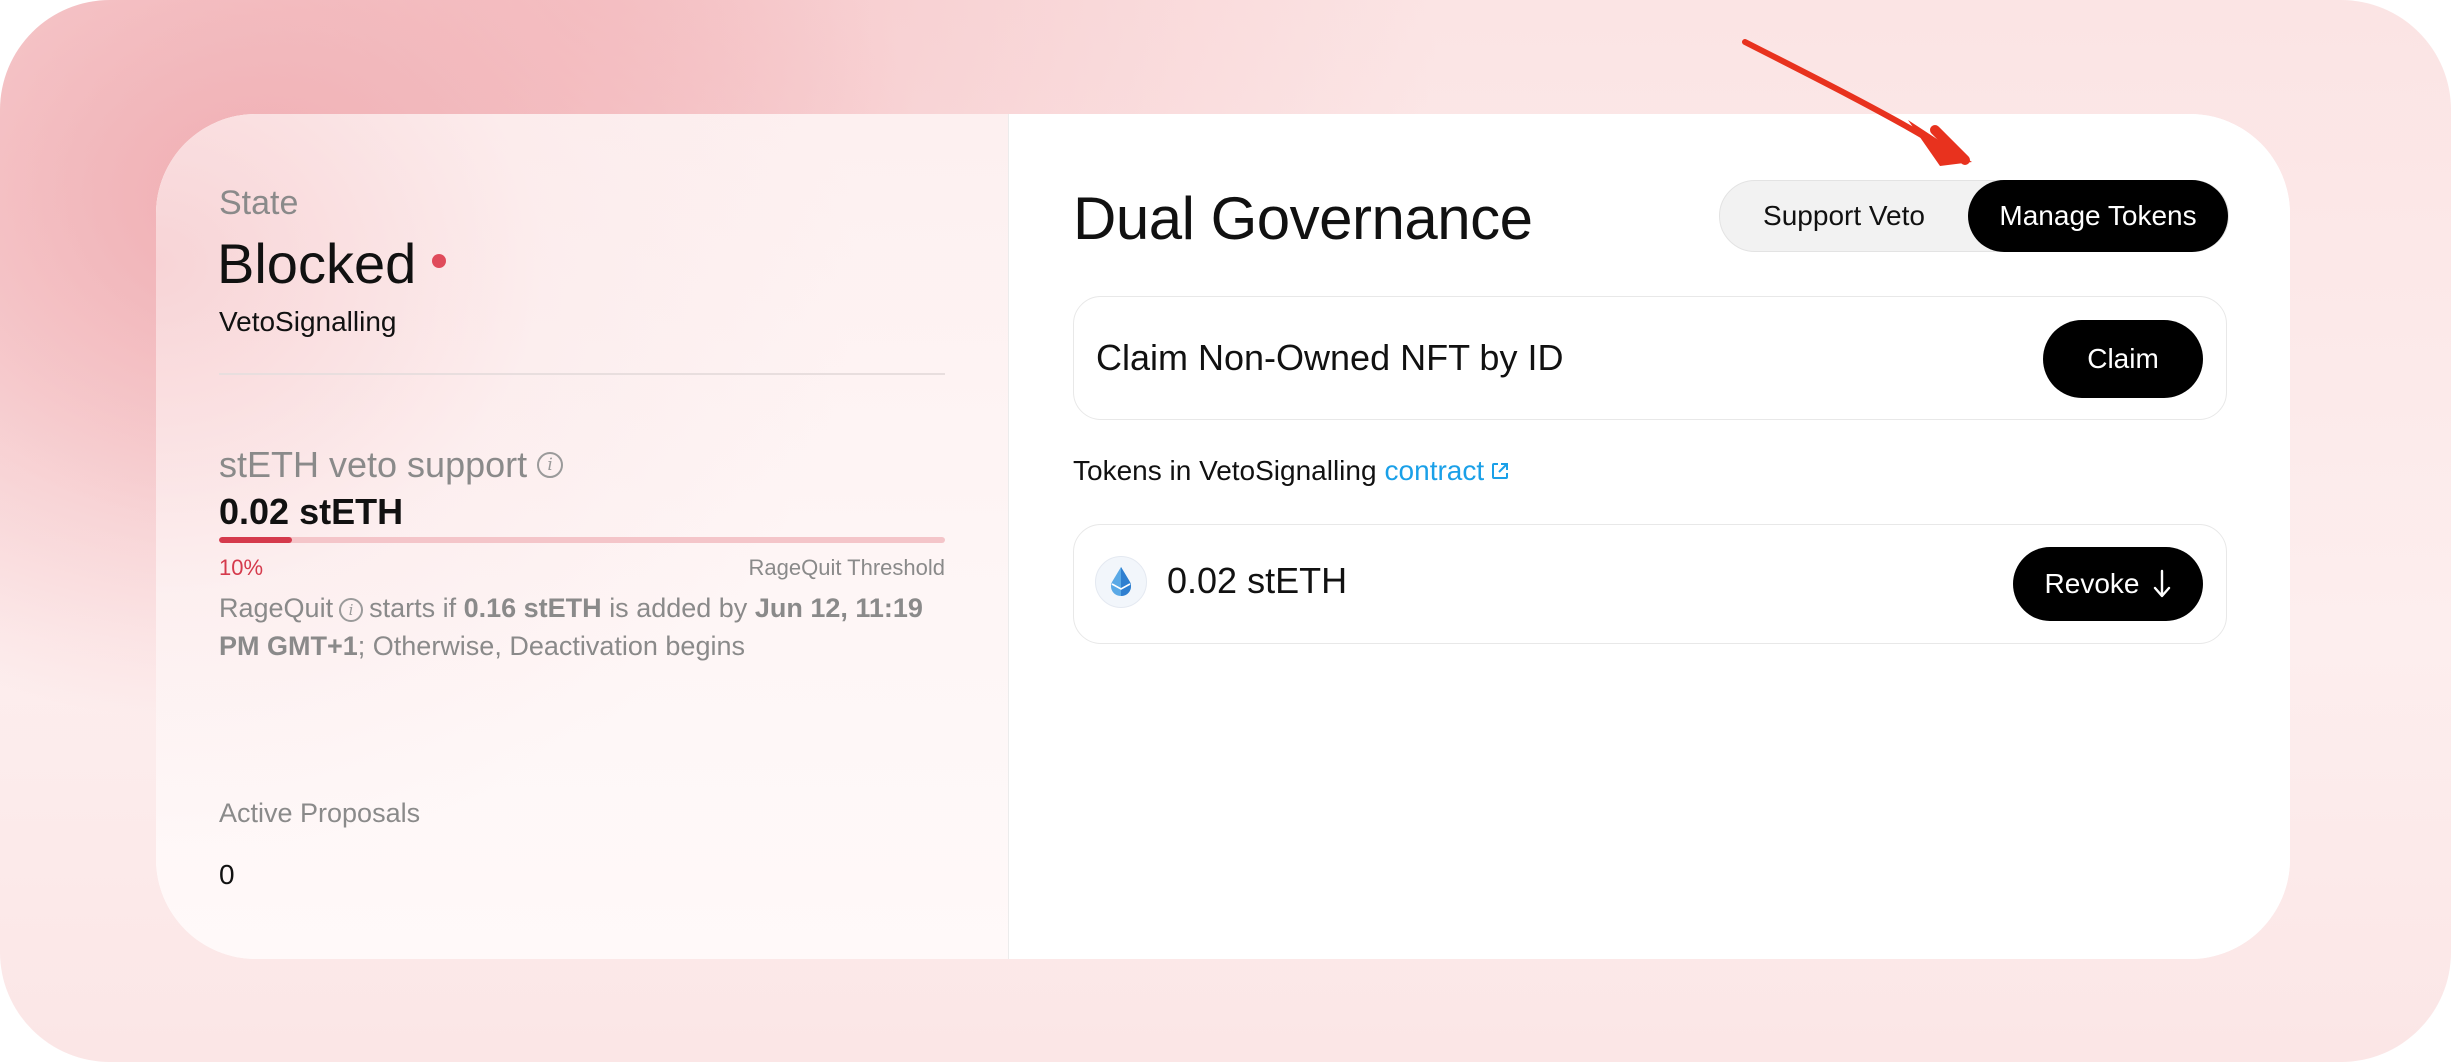 The image size is (2451, 1062). I want to click on steth-drop-icon, so click(1121, 582).